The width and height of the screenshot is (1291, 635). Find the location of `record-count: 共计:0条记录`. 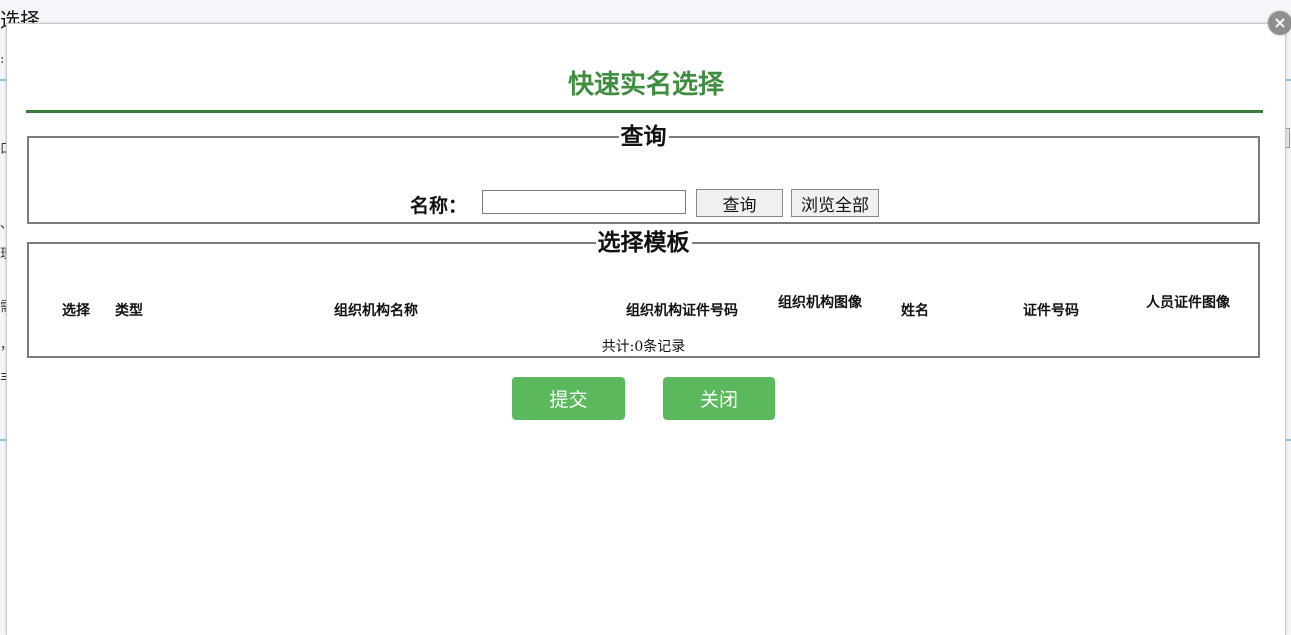

record-count: 共计:0条记录 is located at coordinates (643, 347).